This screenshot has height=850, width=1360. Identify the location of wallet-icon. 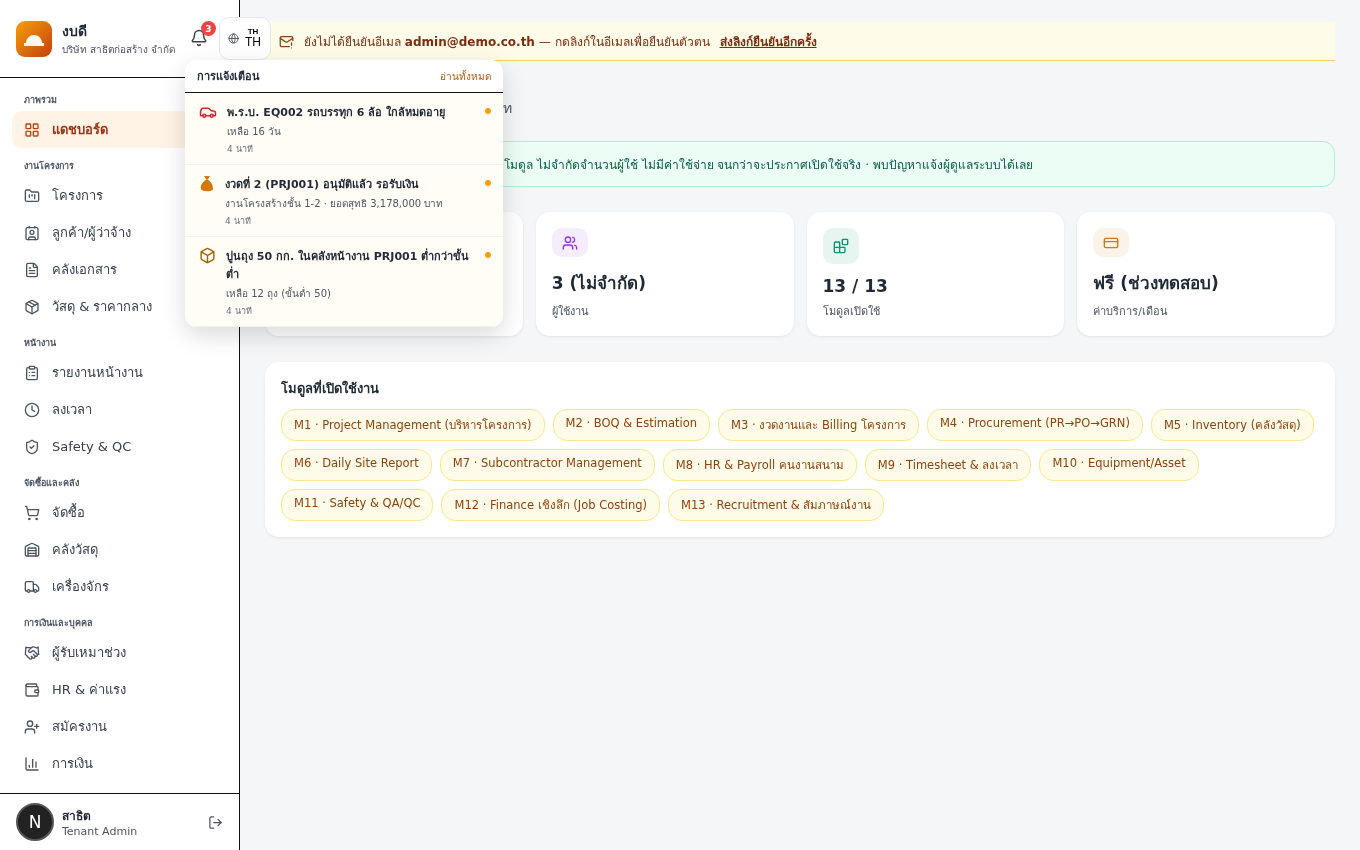
(32, 689).